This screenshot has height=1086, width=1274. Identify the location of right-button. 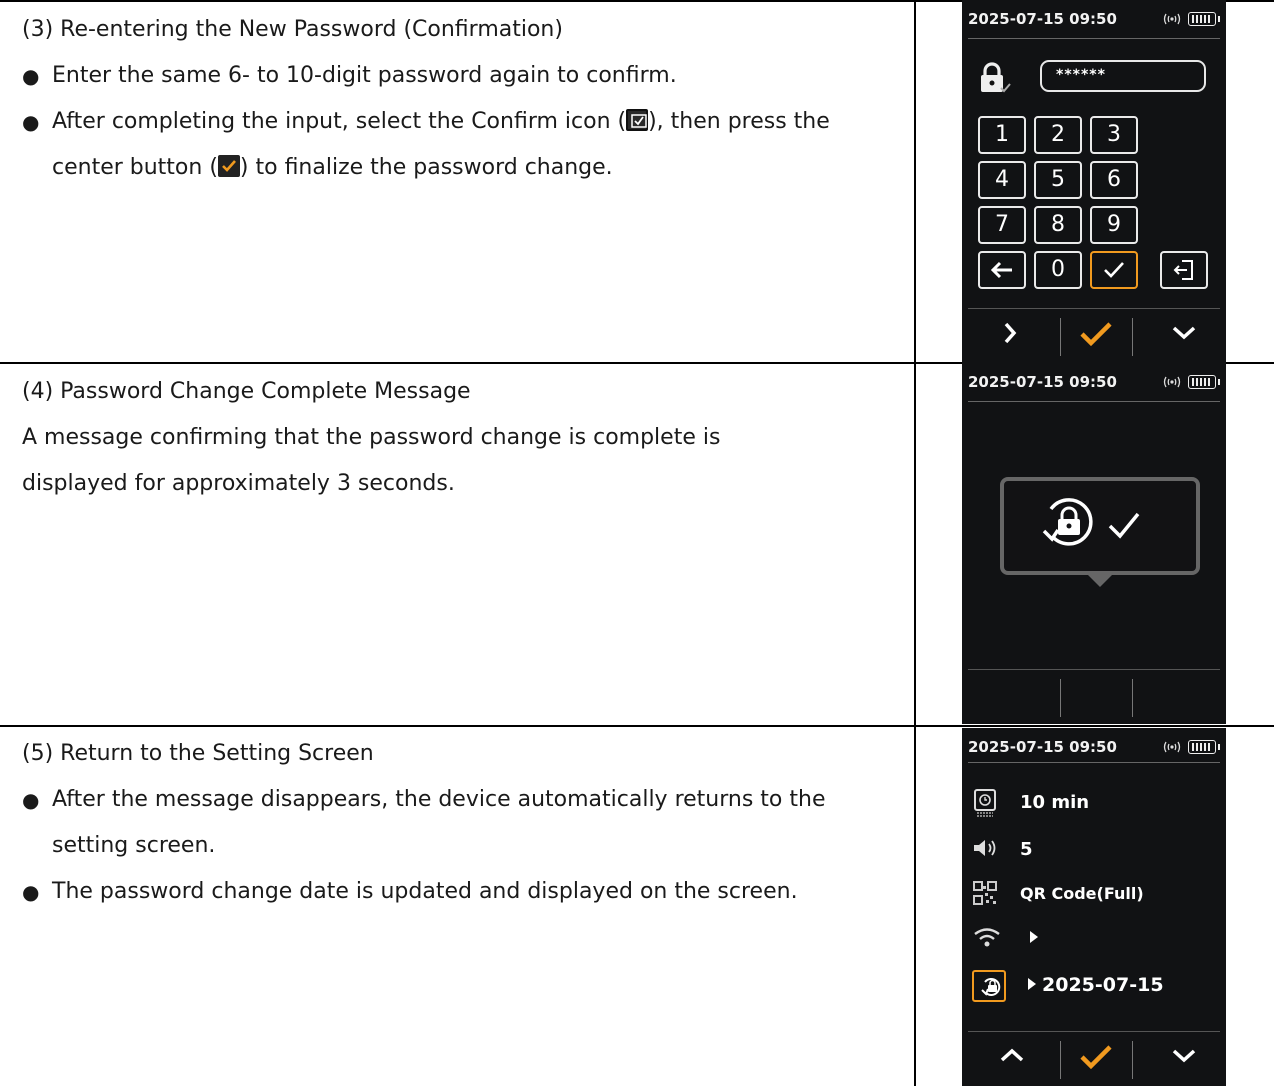
(1010, 335).